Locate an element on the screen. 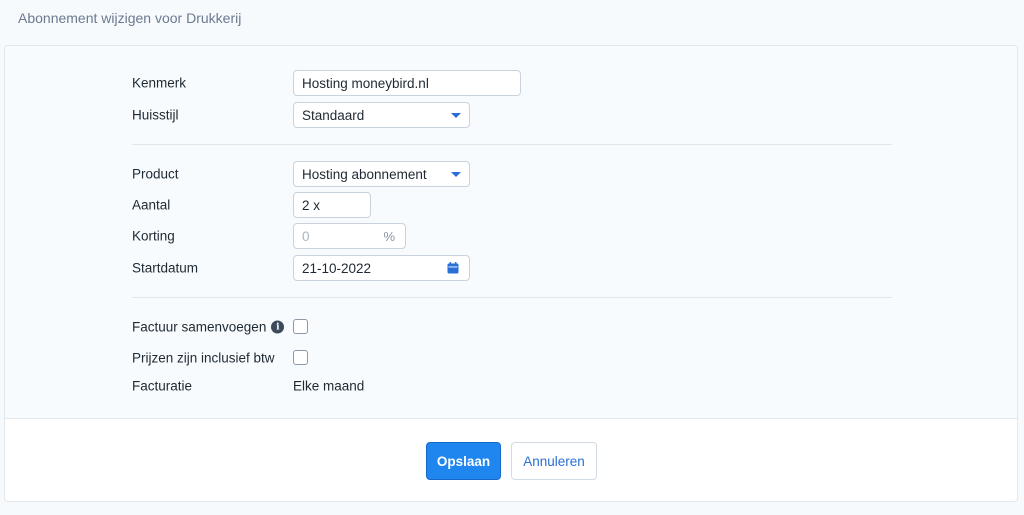 The image size is (1024, 515). startdatum-value: 21-10-2022 is located at coordinates (337, 268).